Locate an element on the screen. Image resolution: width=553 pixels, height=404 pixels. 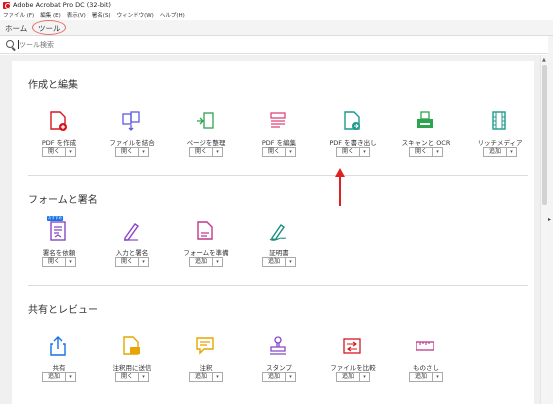
prepare-form-icon is located at coordinates (205, 230).